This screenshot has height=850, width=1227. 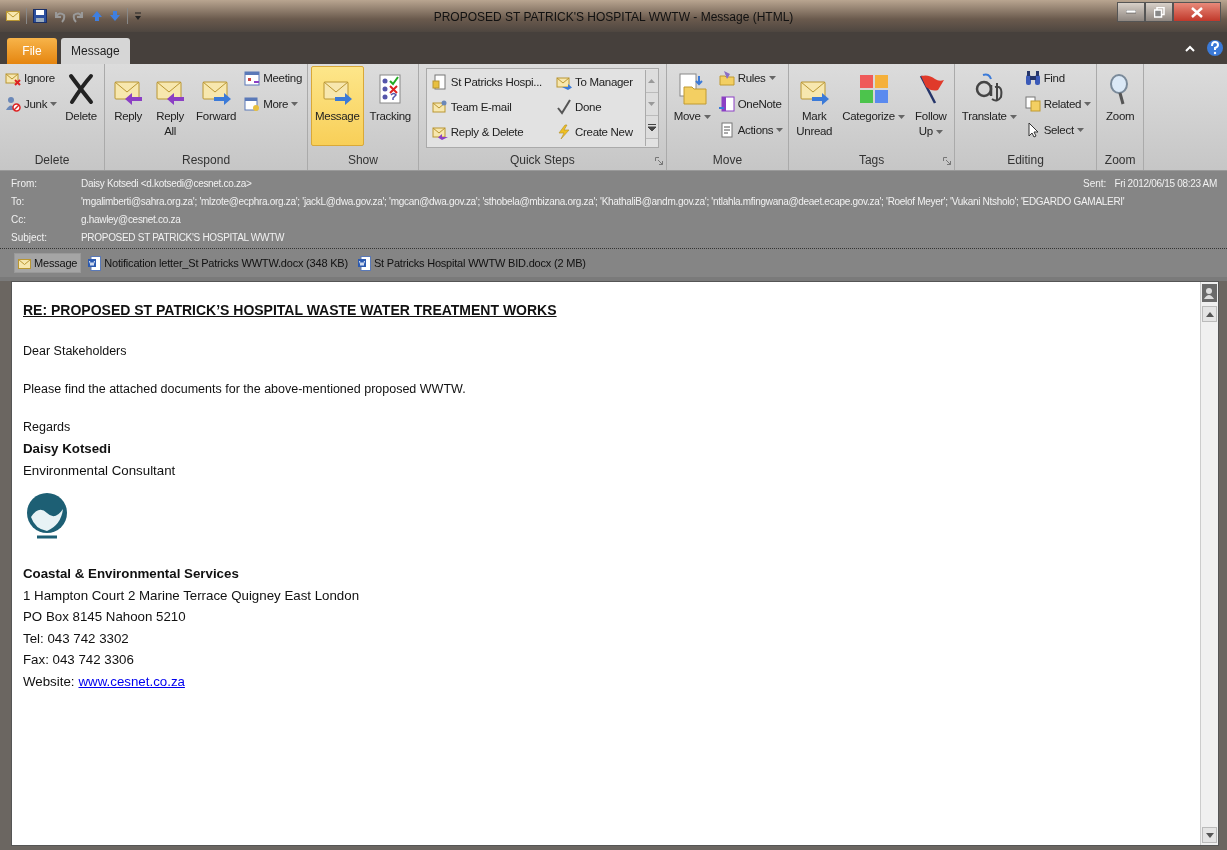 I want to click on check-icon, so click(x=564, y=106).